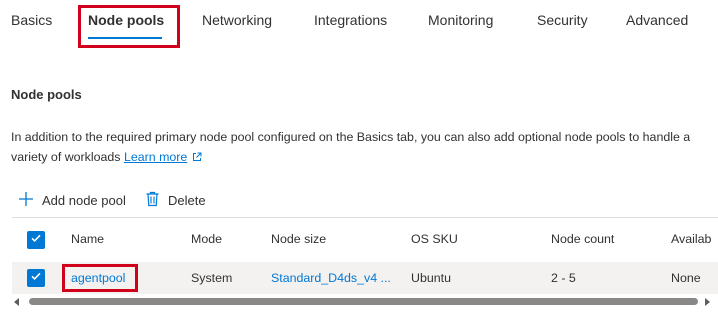  What do you see at coordinates (155, 157) in the screenshot?
I see `learn-more-link: Learn more` at bounding box center [155, 157].